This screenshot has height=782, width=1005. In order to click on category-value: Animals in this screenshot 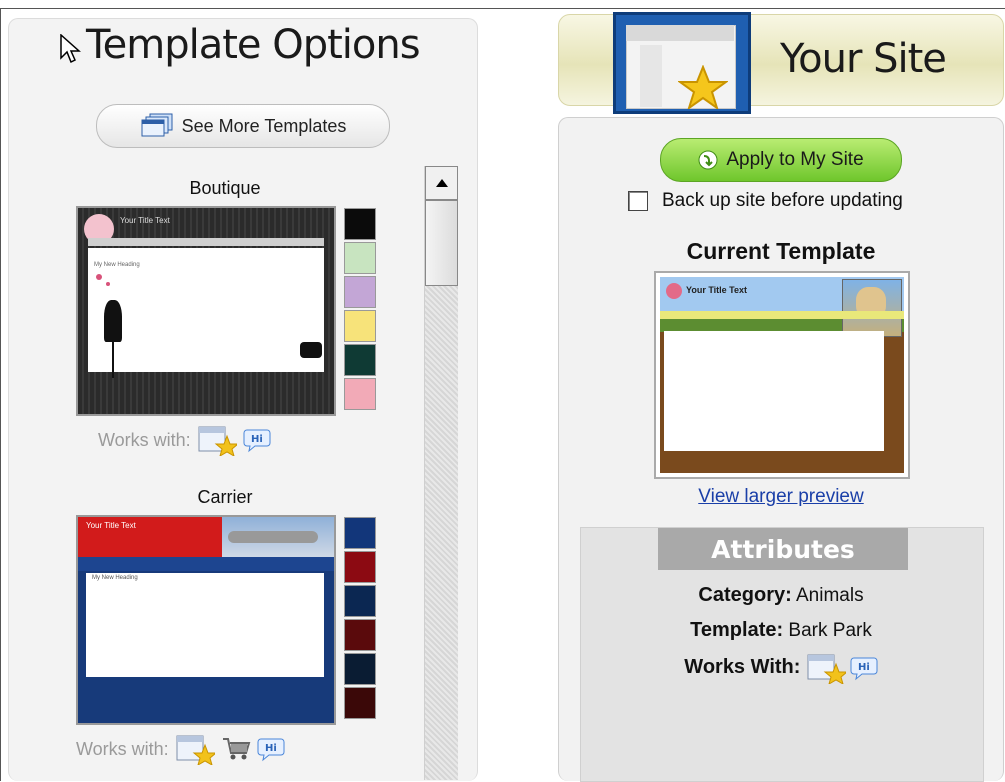, I will do `click(830, 595)`.